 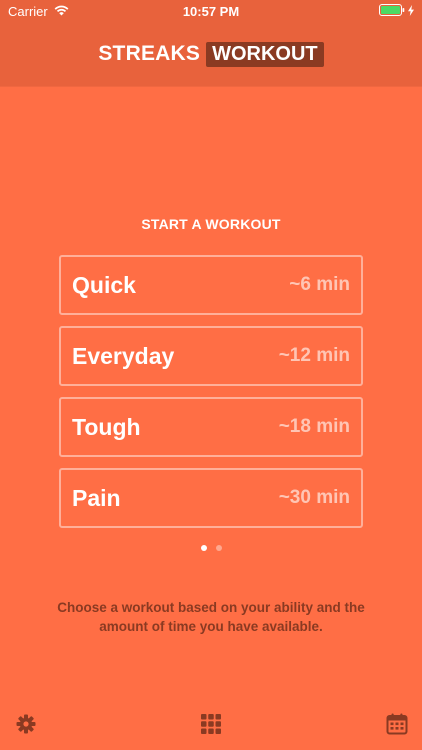 I want to click on workout-name: Pain, so click(x=96, y=497).